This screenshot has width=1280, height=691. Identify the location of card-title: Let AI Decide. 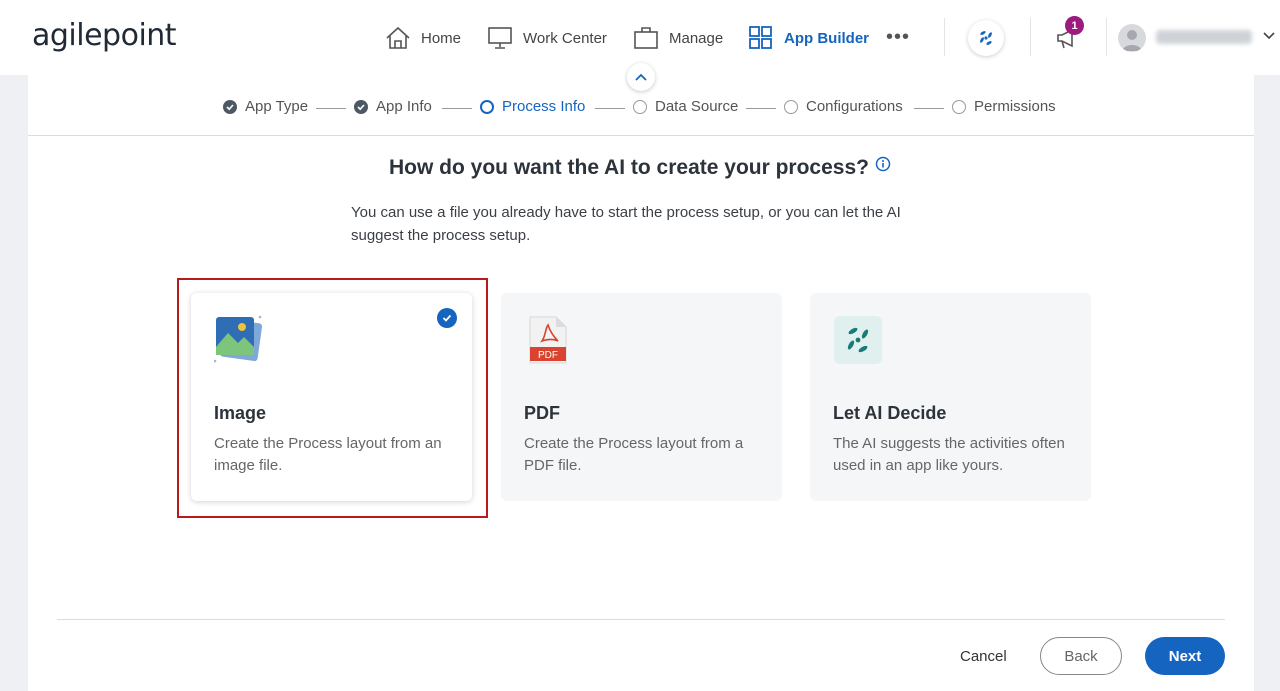
(890, 413).